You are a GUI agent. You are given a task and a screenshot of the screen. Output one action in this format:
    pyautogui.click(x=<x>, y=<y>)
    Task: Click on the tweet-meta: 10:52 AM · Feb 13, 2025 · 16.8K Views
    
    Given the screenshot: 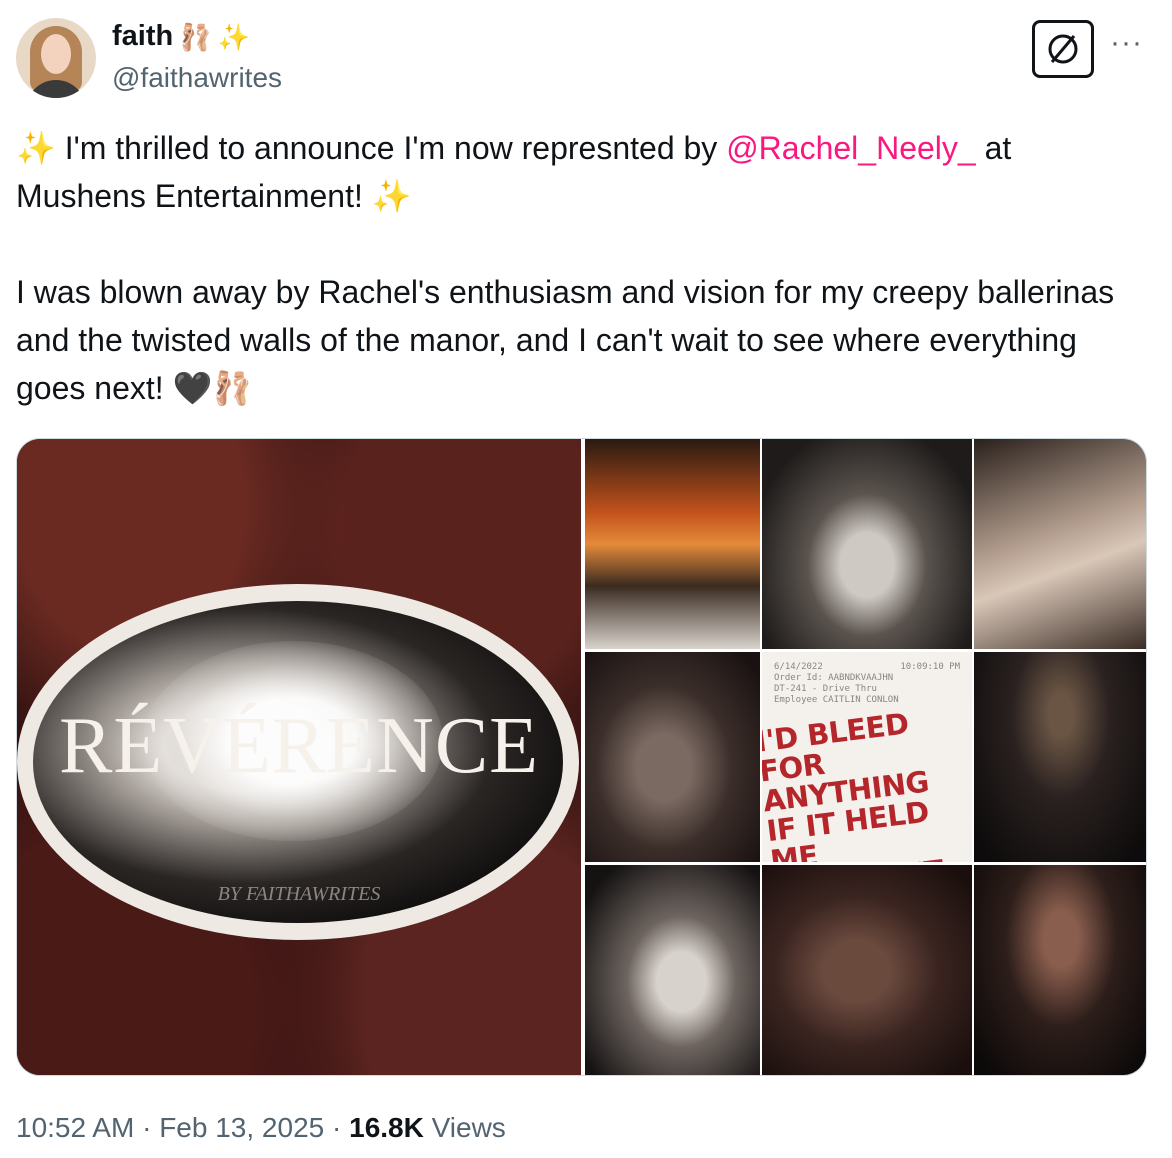 What is the action you would take?
    pyautogui.click(x=261, y=1128)
    